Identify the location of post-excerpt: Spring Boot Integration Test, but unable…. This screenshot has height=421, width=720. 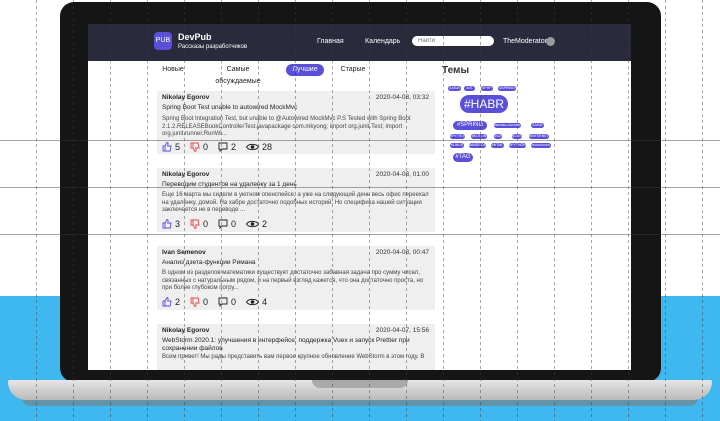
(286, 126).